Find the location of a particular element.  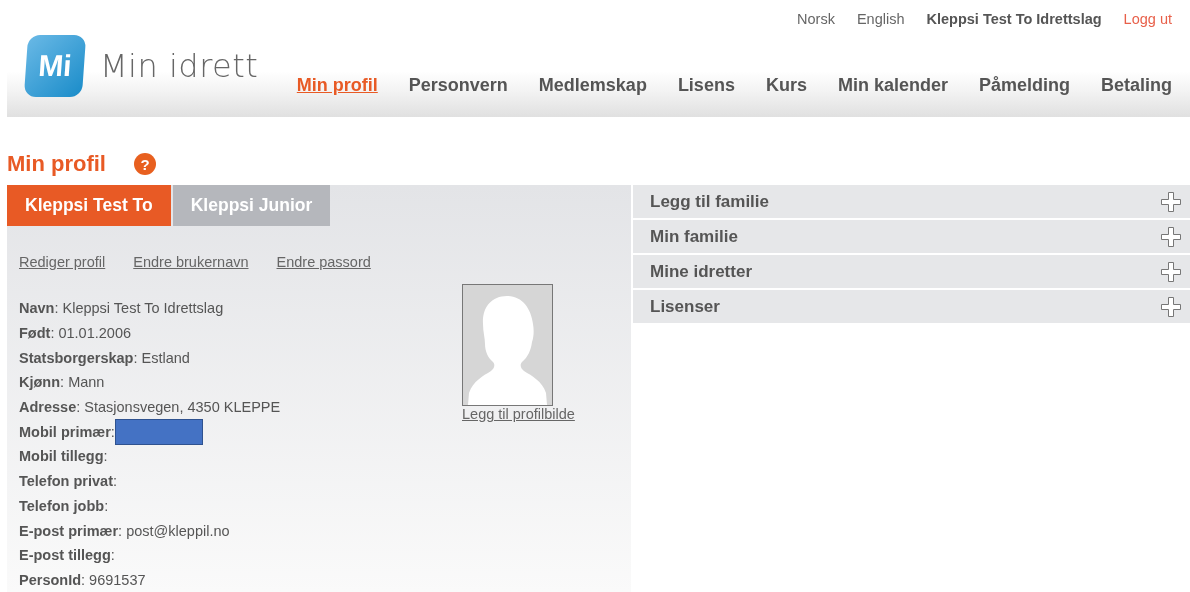

field-text: E-post primær: post@kleppil.no is located at coordinates (124, 530).